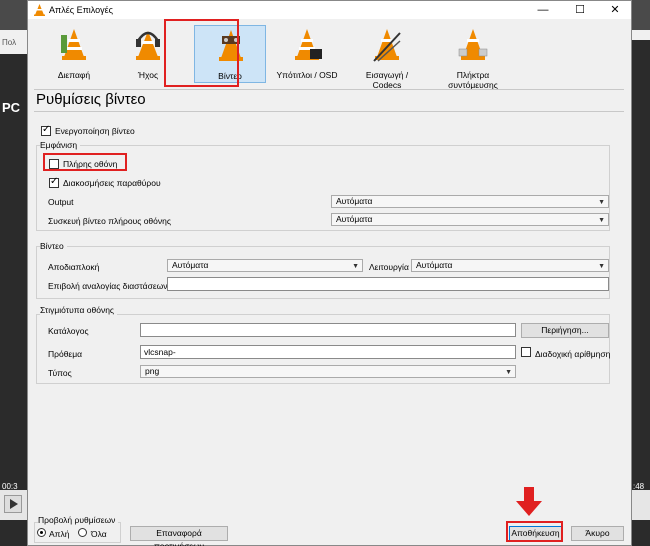  Describe the element at coordinates (11, 107) in the screenshot. I see `background-logo: PC` at that location.